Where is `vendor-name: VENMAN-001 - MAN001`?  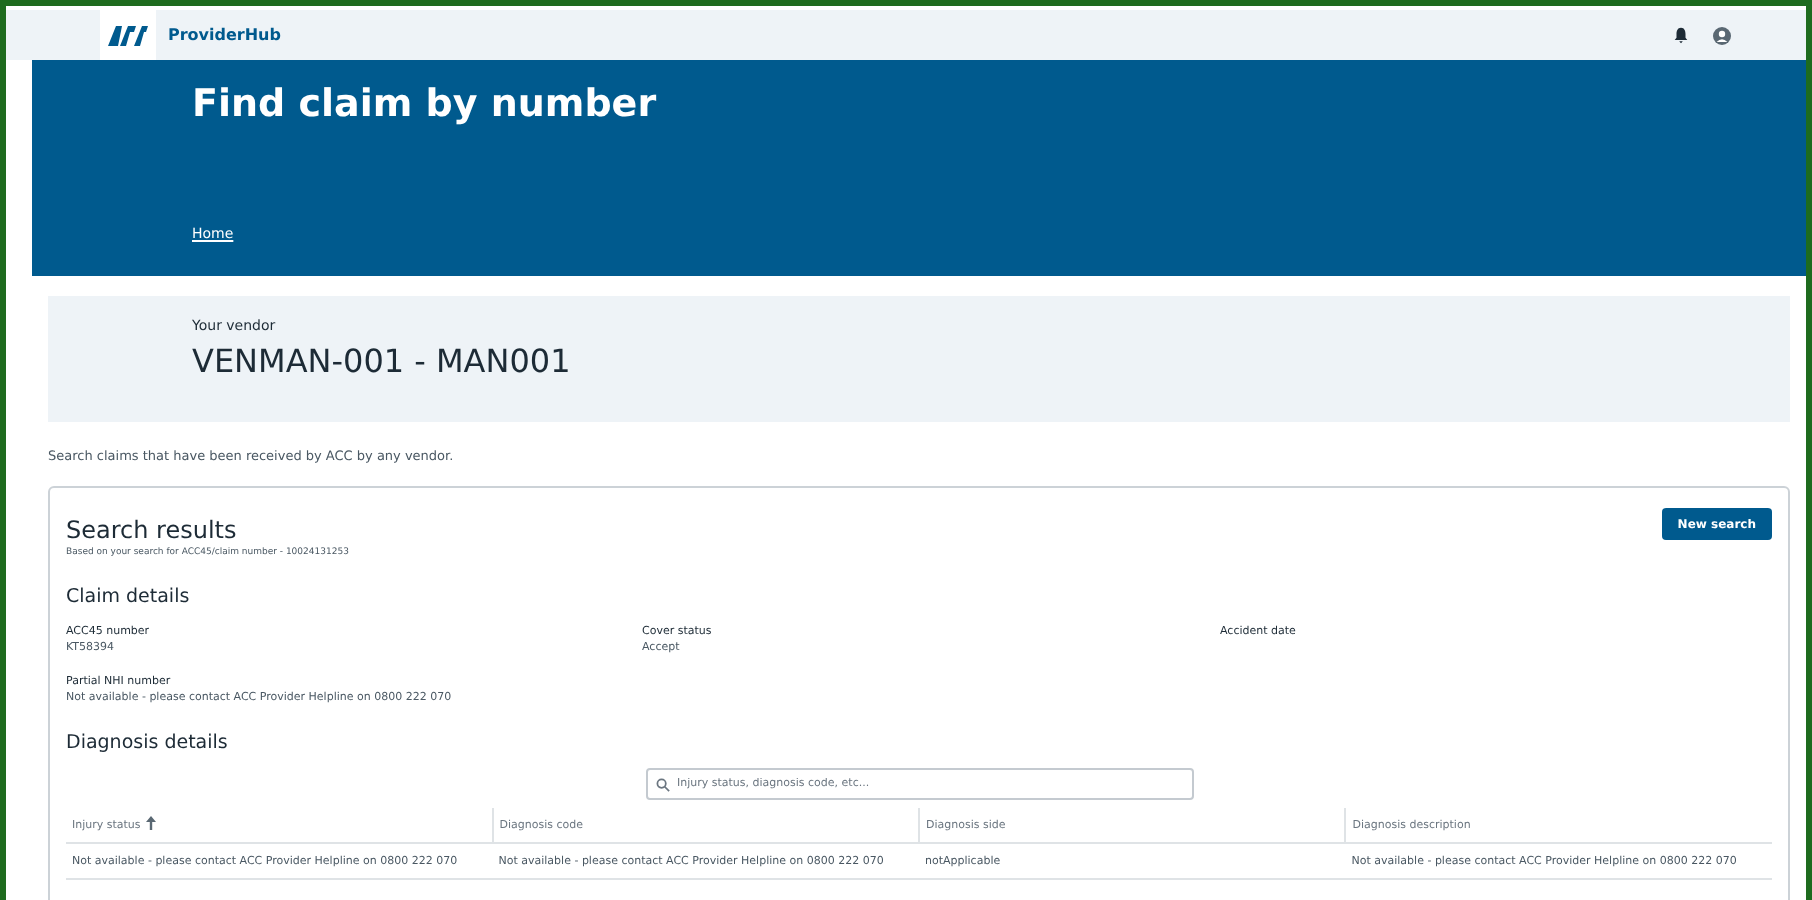
vendor-name: VENMAN-001 - MAN001 is located at coordinates (382, 361).